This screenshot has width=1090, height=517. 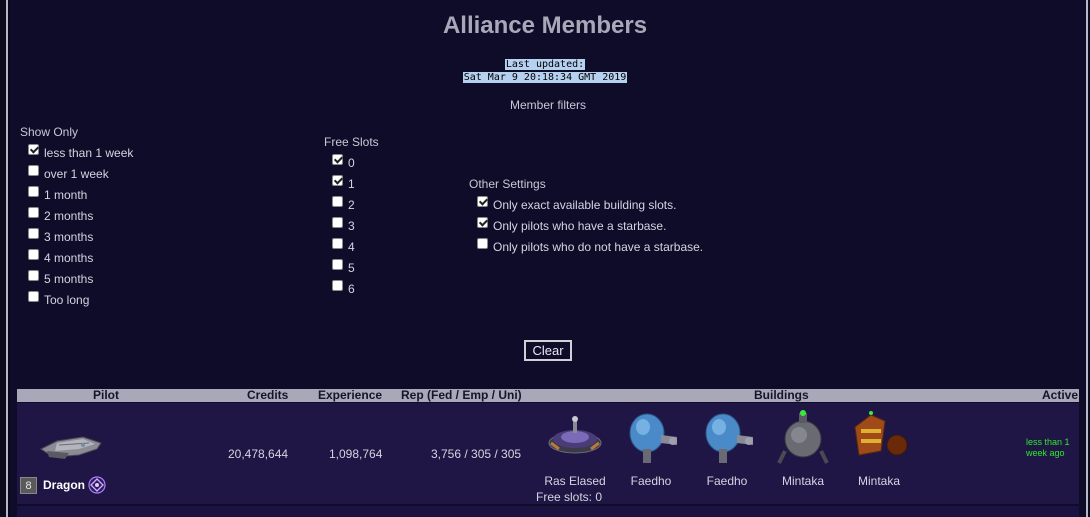 What do you see at coordinates (476, 454) in the screenshot?
I see `rep-value: 3,756 / 305 / 305` at bounding box center [476, 454].